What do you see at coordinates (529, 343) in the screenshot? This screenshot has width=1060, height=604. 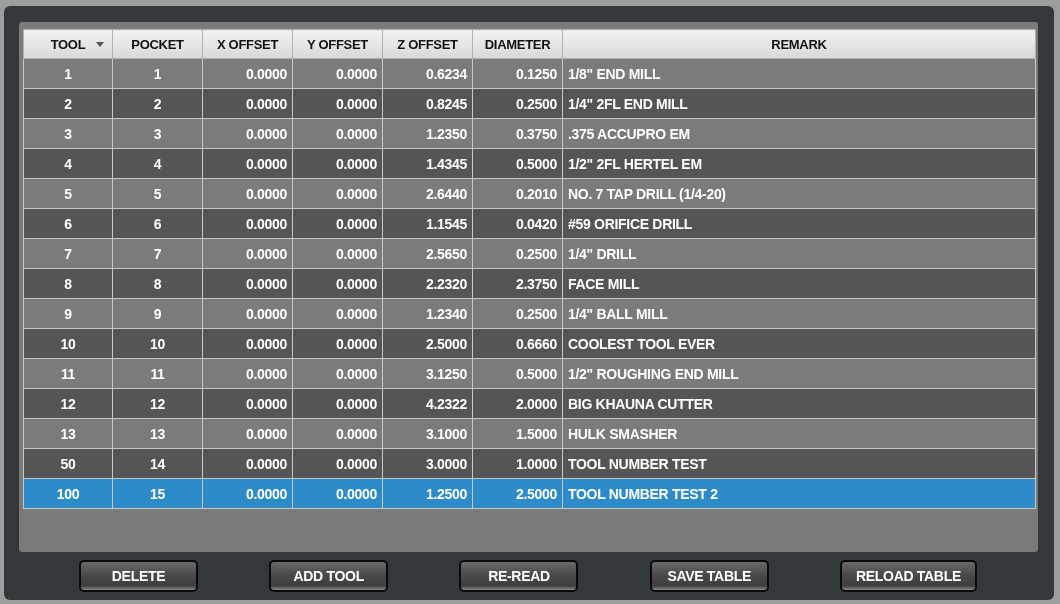 I see `table-row: 10 10 0.0000 0.0000 2.5000 0.6660 COOLEST TOOL EVER` at bounding box center [529, 343].